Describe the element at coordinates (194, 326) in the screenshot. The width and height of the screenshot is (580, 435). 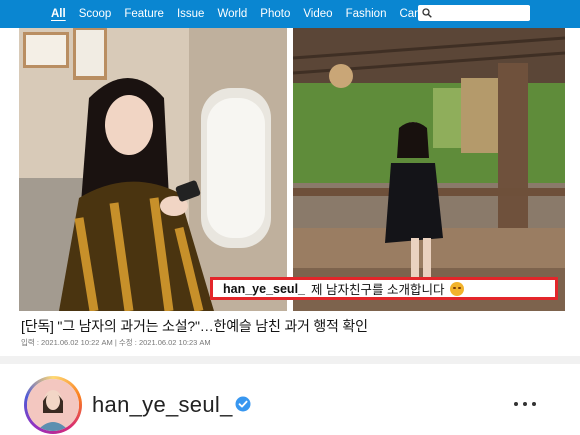
I see `article-headline: [단독] "그 남자의 과거는 소설?"…한예슬 남친 과거 행적 확인` at that location.